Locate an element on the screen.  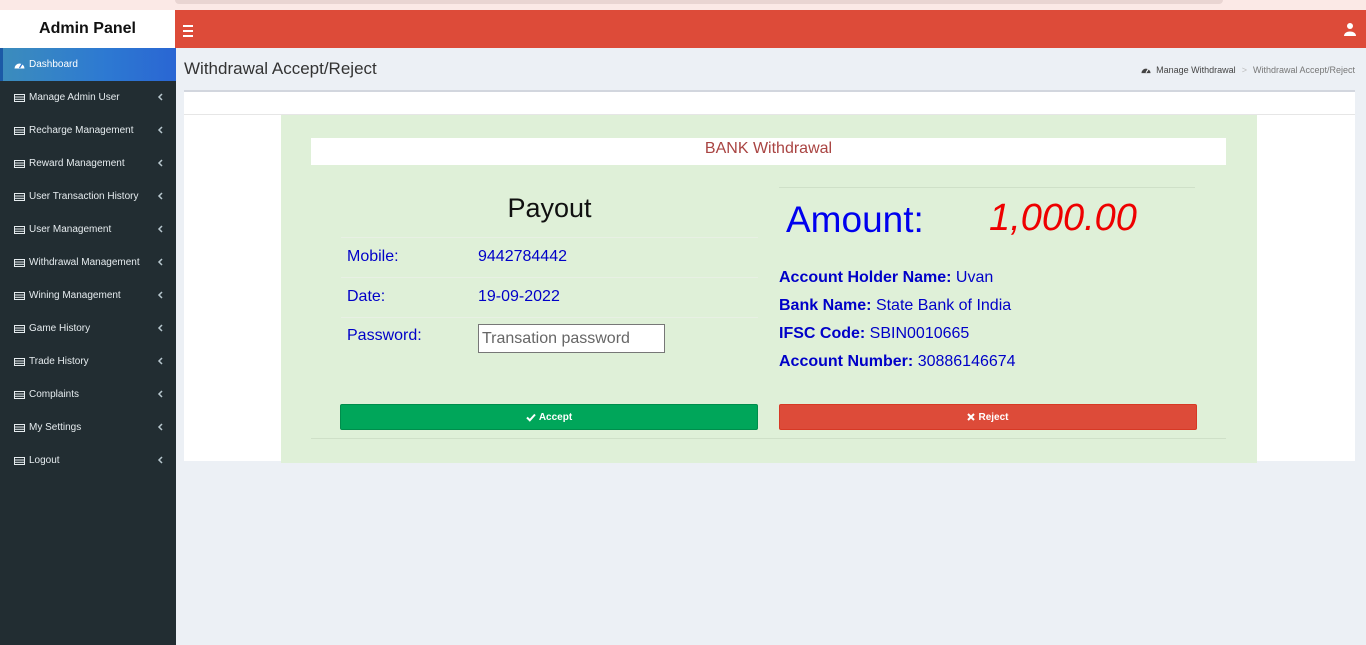
accept-label: Accept is located at coordinates (555, 417).